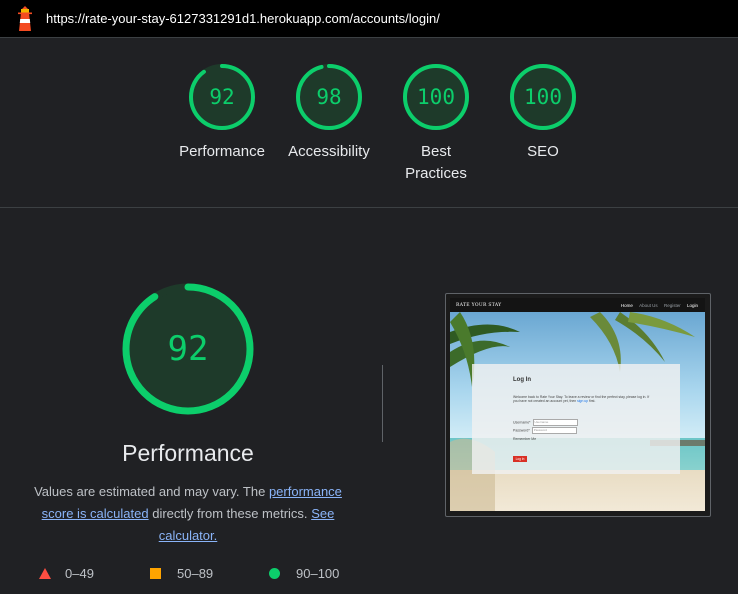  Describe the element at coordinates (382, 403) in the screenshot. I see `divider` at that location.